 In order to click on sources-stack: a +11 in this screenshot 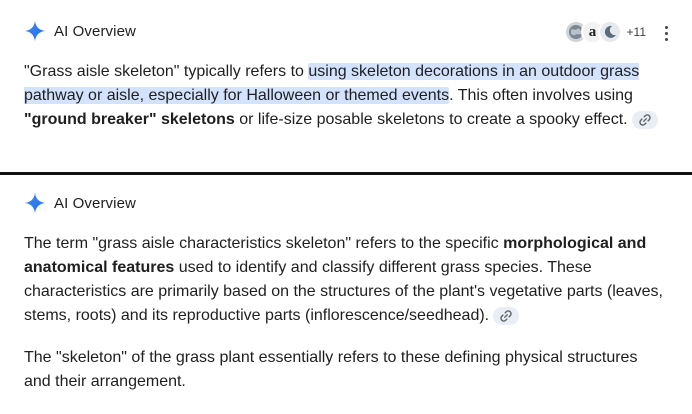, I will do `click(604, 32)`.